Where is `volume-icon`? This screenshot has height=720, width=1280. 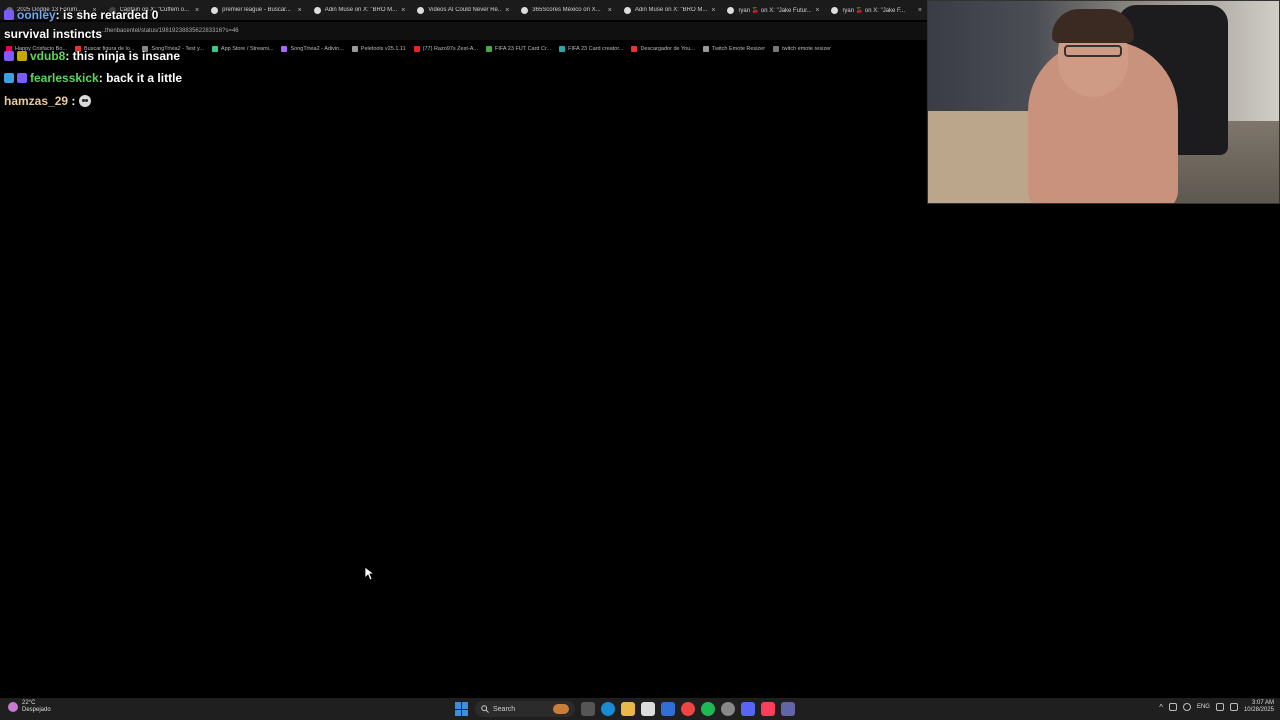 volume-icon is located at coordinates (1233, 707).